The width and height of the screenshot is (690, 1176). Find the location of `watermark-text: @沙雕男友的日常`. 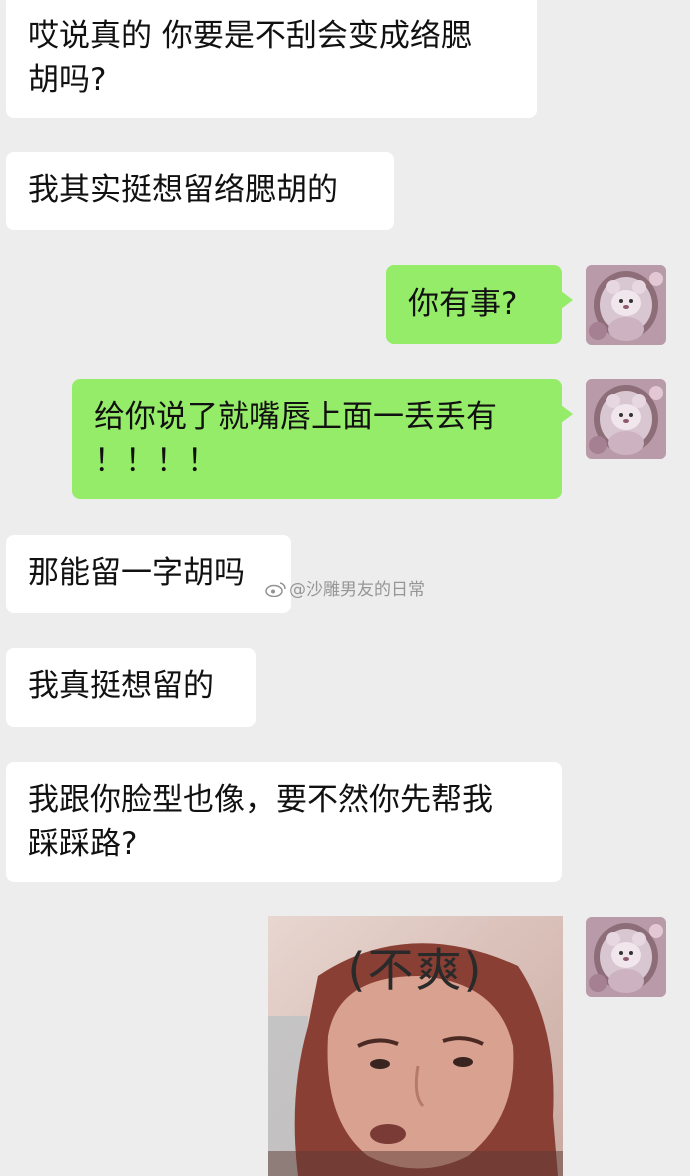

watermark-text: @沙雕男友的日常 is located at coordinates (357, 590).